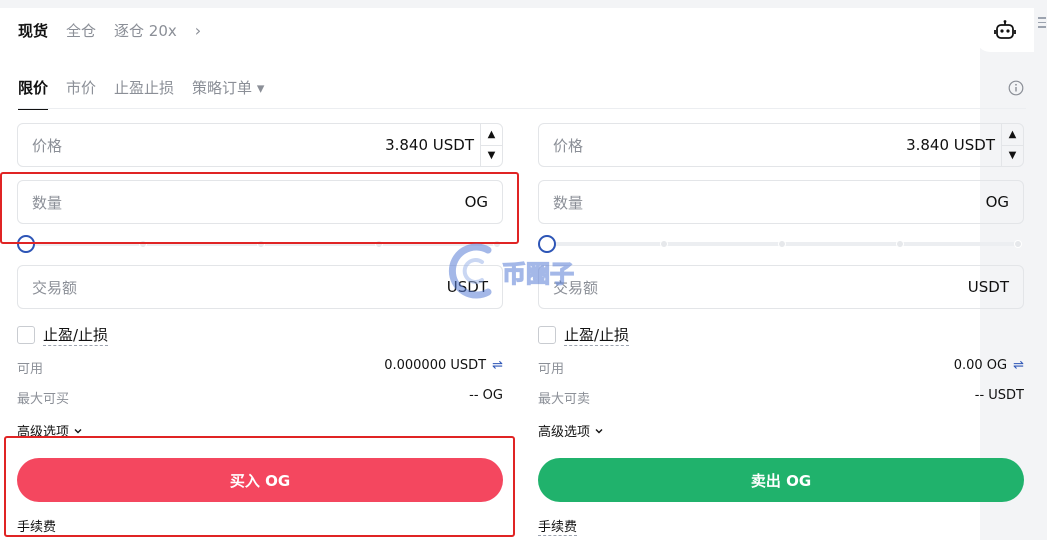  Describe the element at coordinates (1012, 135) in the screenshot. I see `sell-price-up-button: ▲` at that location.